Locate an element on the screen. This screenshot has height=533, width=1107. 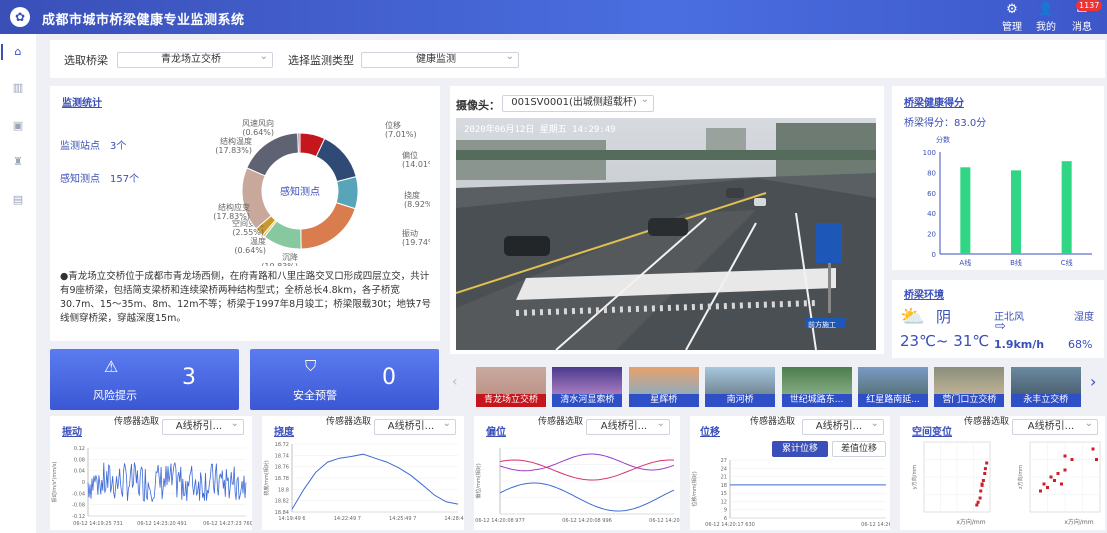
messages-button: ✉1137消息 is located at coordinates (1084, 16).